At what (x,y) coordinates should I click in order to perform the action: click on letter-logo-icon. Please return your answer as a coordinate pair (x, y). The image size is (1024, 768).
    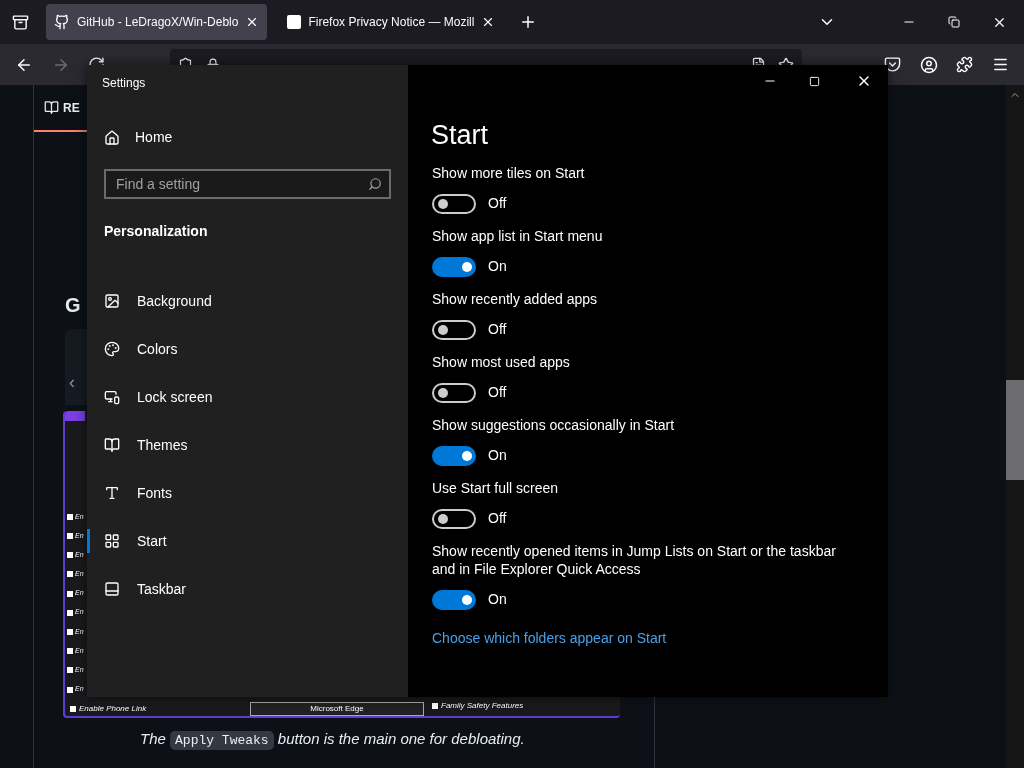
    Looking at the image, I should click on (294, 22).